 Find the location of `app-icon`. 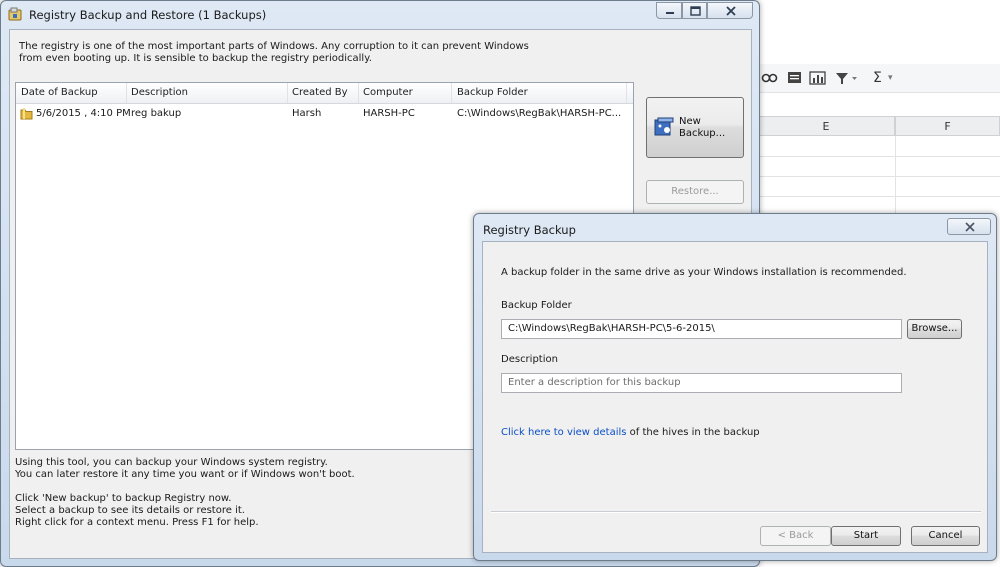

app-icon is located at coordinates (15, 14).